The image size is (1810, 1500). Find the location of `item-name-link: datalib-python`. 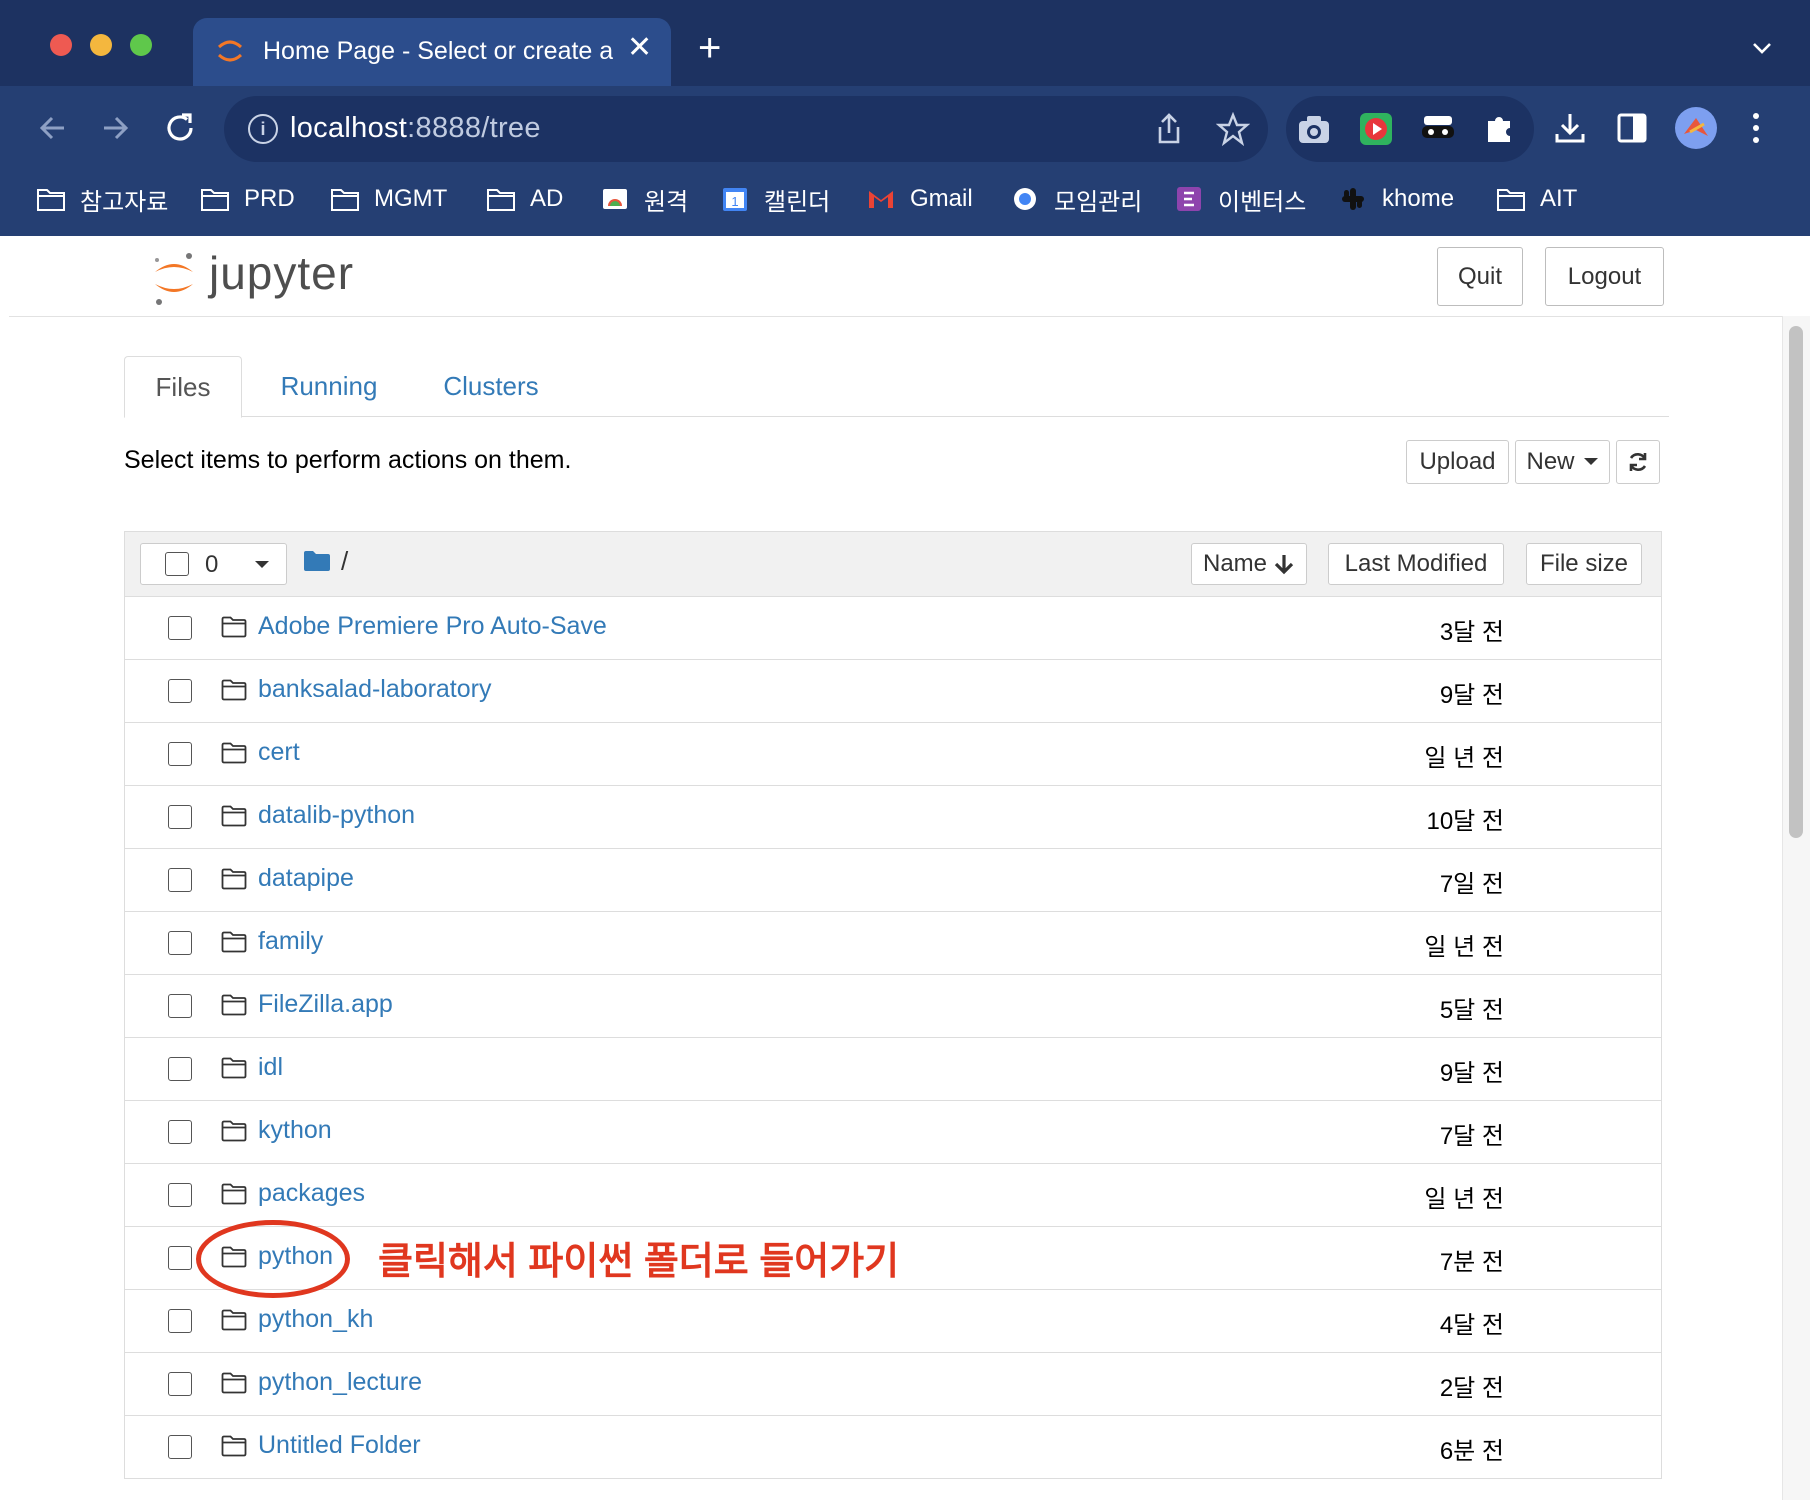

item-name-link: datalib-python is located at coordinates (336, 815).